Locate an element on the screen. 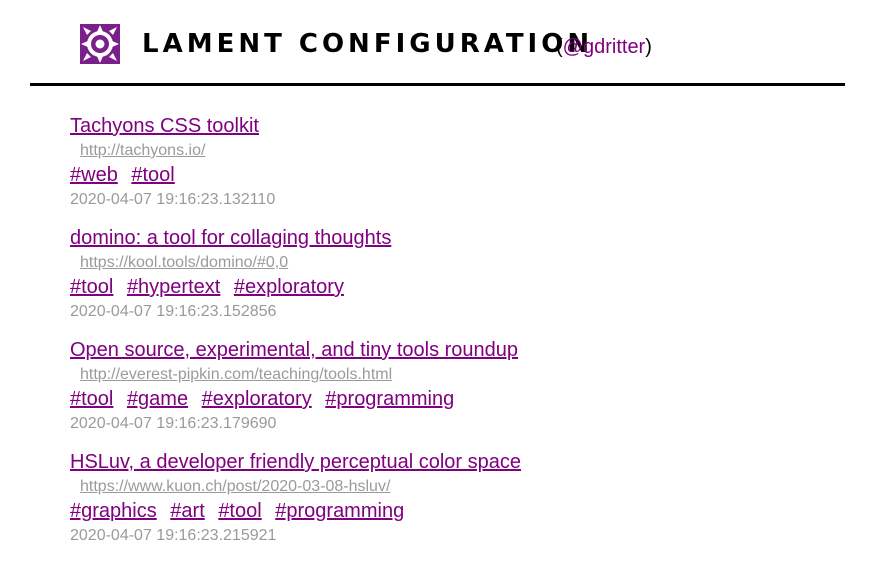 The height and width of the screenshot is (561, 875). entry-url-link: https://kool.tools/domino/#0,0 is located at coordinates (455, 262).